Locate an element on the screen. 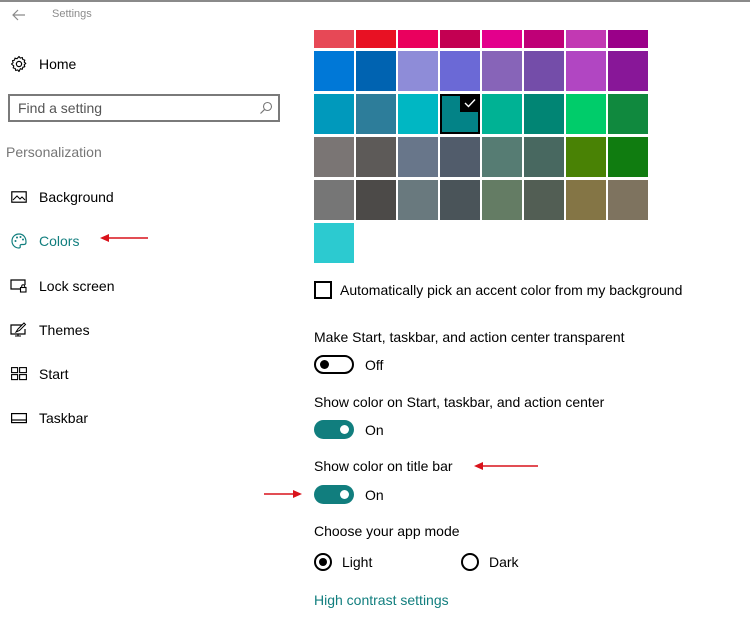  transparent-toggle-row: Off is located at coordinates (348, 364).